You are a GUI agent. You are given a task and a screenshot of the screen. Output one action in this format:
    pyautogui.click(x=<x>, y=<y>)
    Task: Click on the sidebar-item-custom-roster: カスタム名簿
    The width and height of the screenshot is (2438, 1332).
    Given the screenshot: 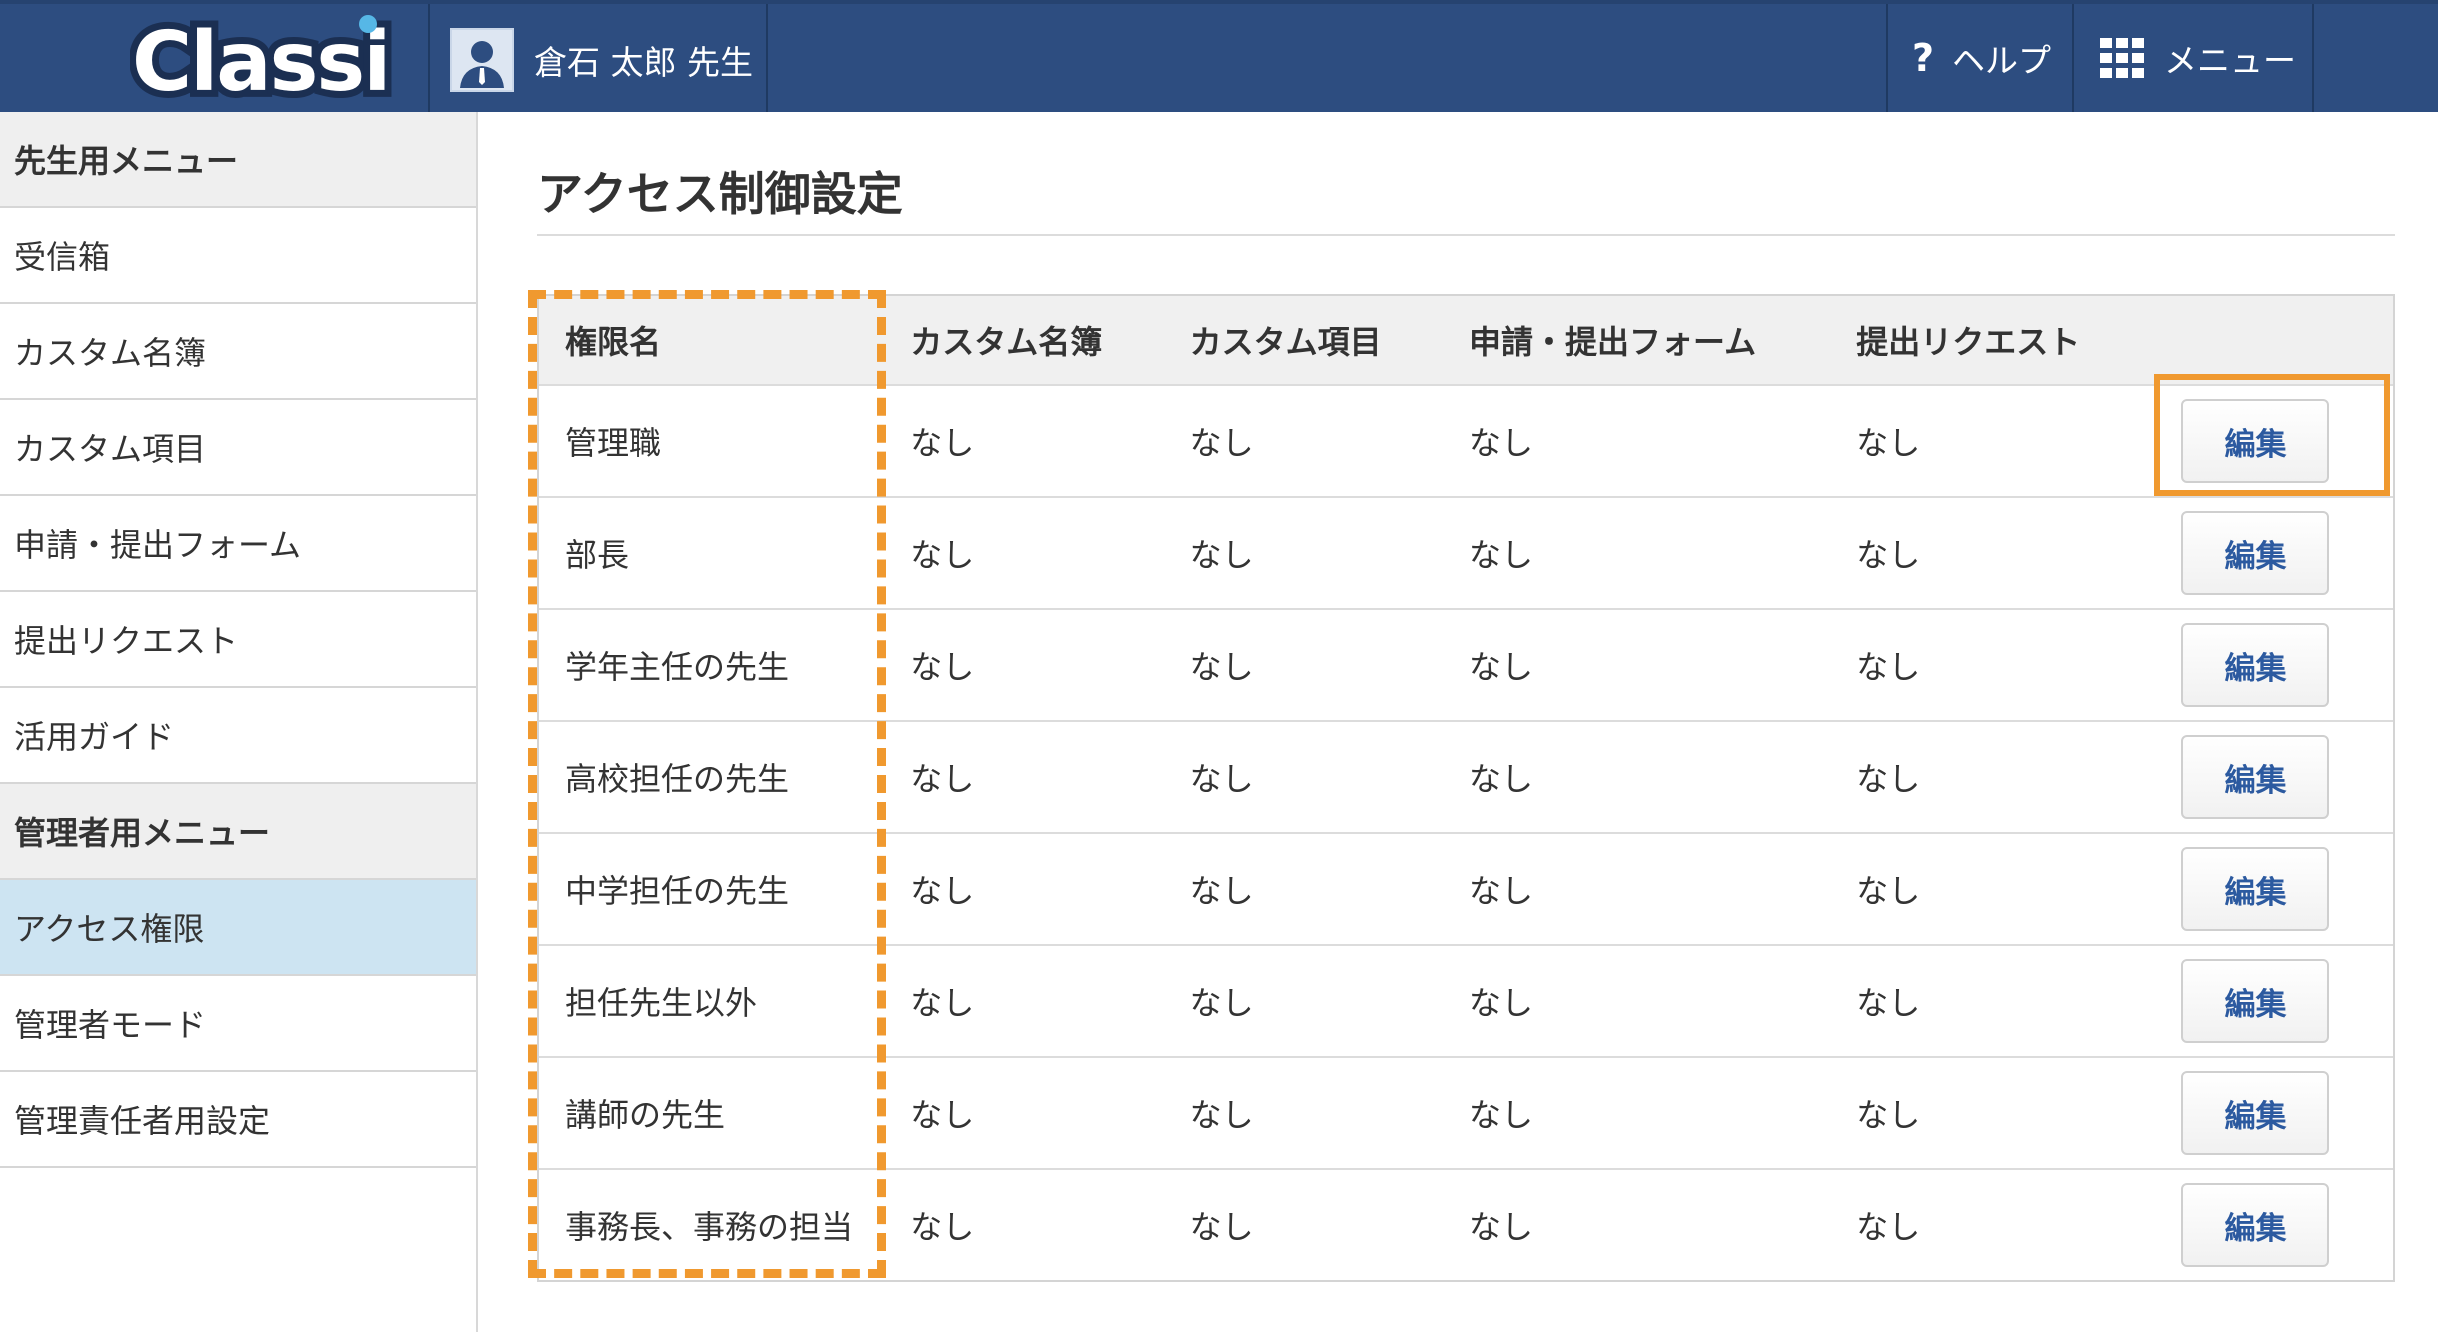 What is the action you would take?
    pyautogui.click(x=238, y=352)
    